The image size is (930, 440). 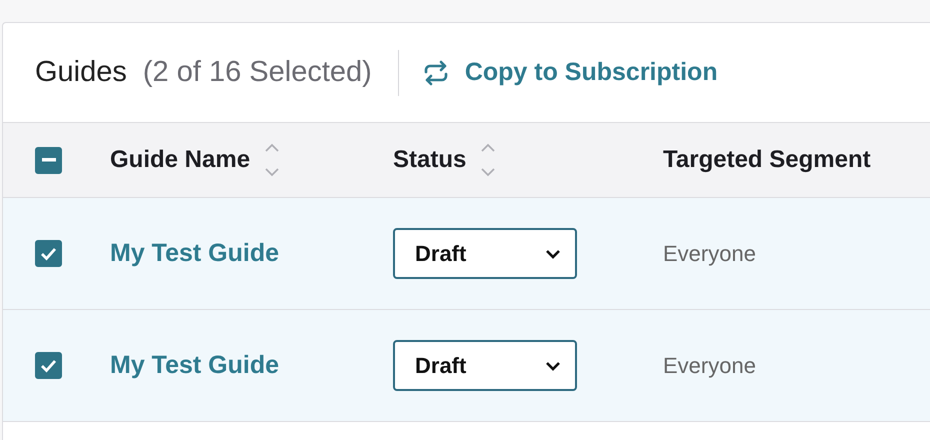 I want to click on panel-title: Guides, so click(x=81, y=72).